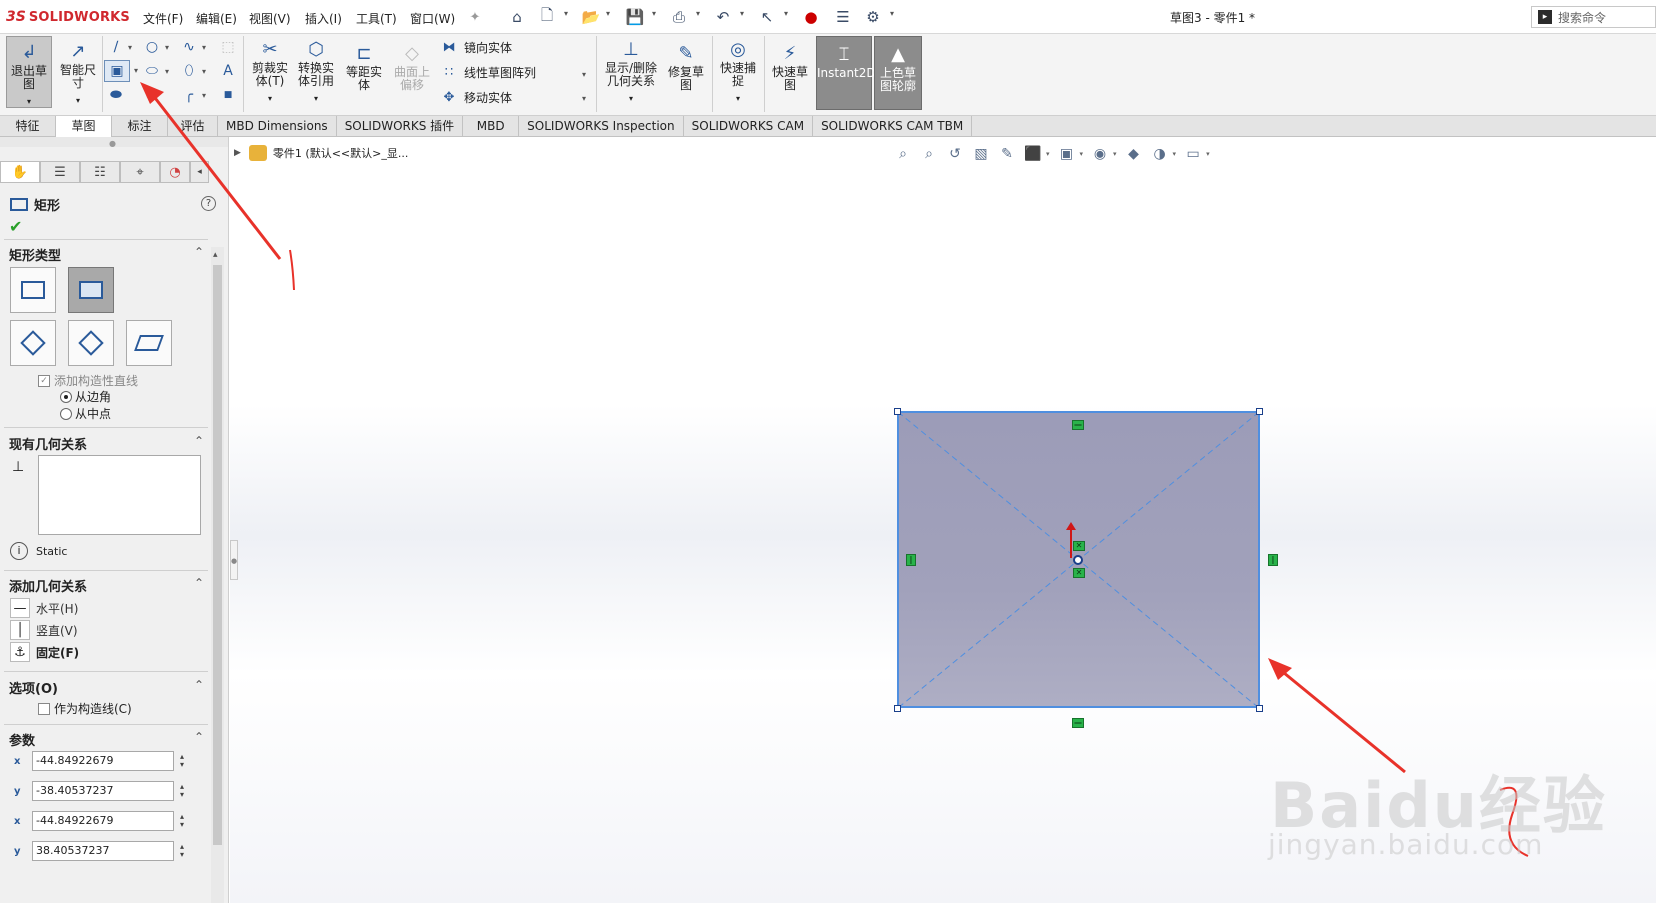 The width and height of the screenshot is (1656, 903). Describe the element at coordinates (85, 708) in the screenshot. I see `for-construction-checkbox: 作为构造线(C)` at that location.